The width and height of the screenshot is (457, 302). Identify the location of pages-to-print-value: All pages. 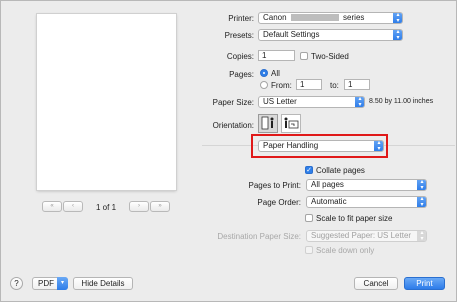
(327, 184).